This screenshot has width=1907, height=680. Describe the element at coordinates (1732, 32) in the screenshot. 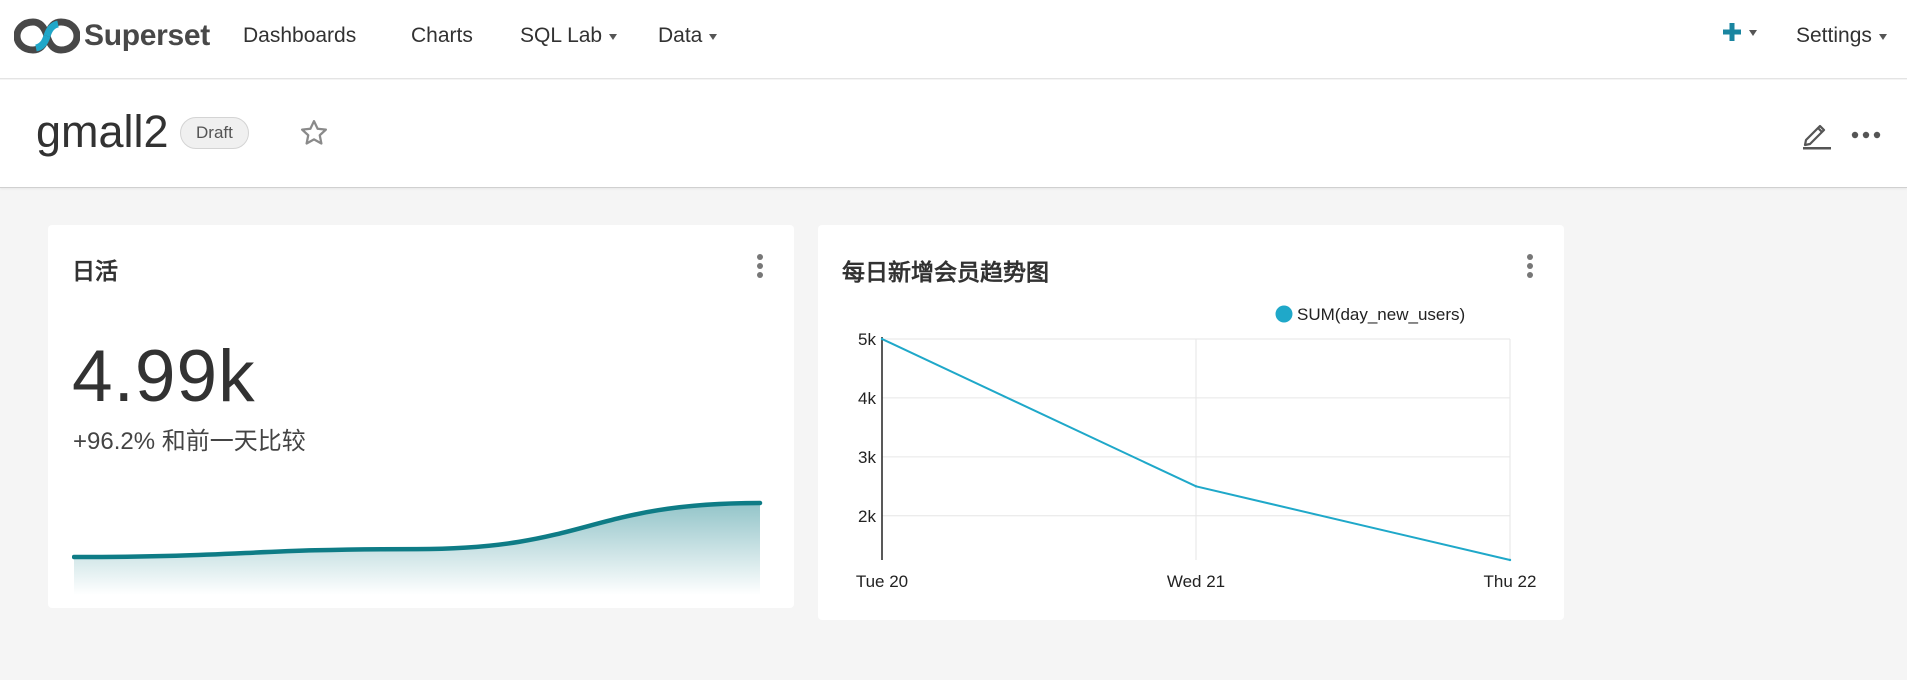

I see `plus-icon` at that location.